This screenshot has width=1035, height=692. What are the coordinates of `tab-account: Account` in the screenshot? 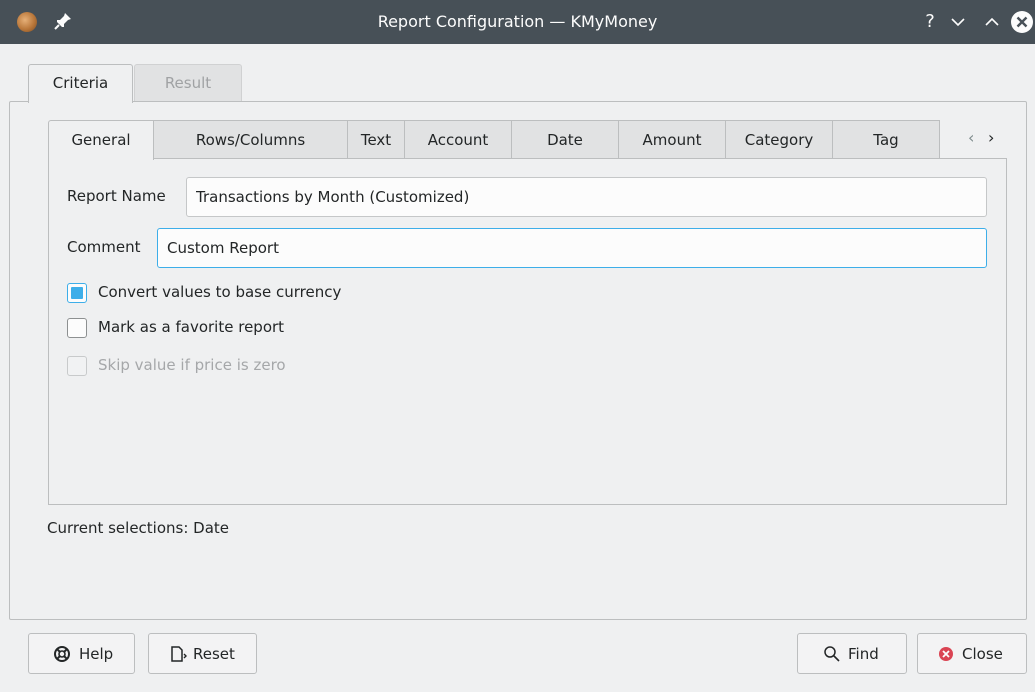 It's located at (458, 139).